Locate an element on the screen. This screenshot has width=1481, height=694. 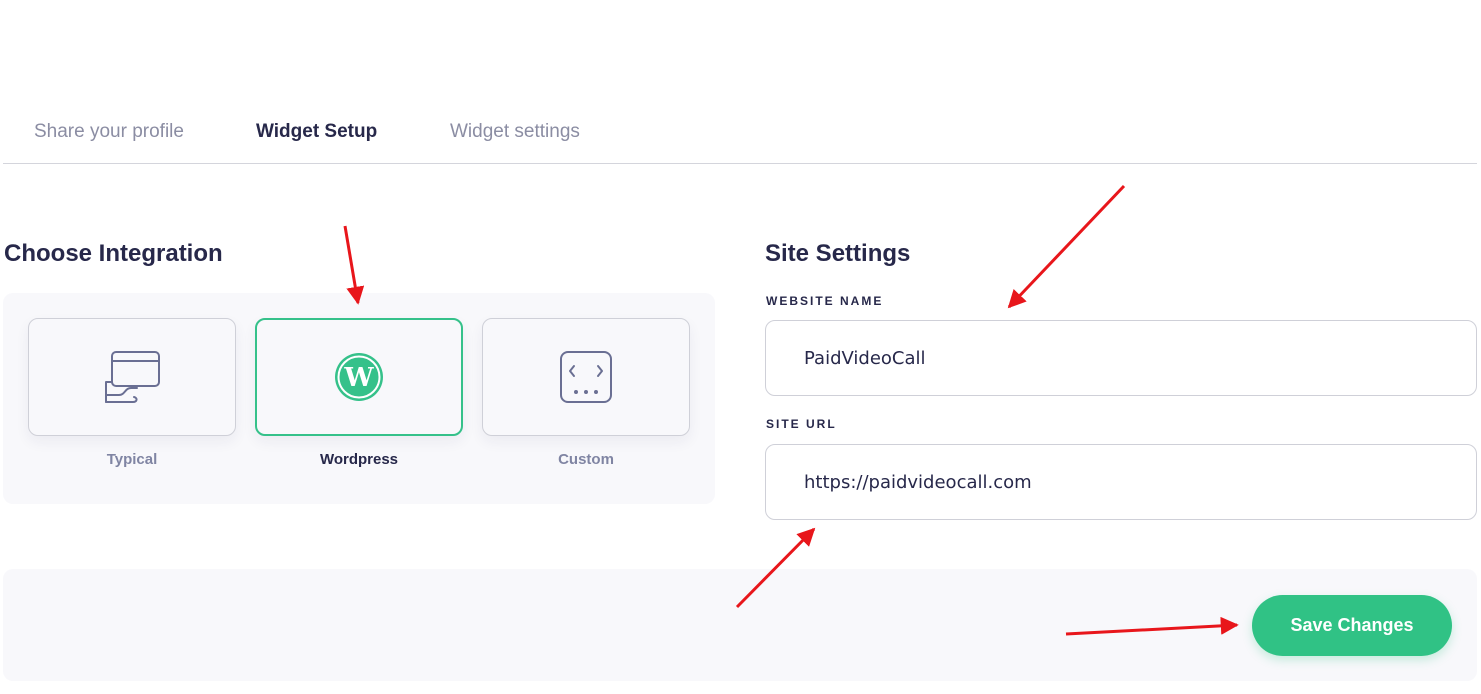
svg-text: W is located at coordinates (358, 378).